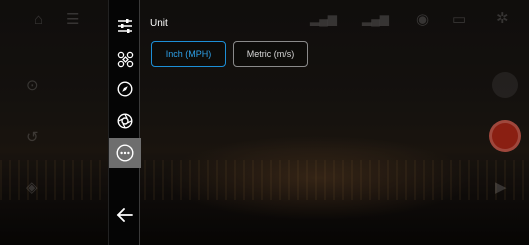 The width and height of the screenshot is (529, 245). I want to click on settings-menu, so click(124, 122).